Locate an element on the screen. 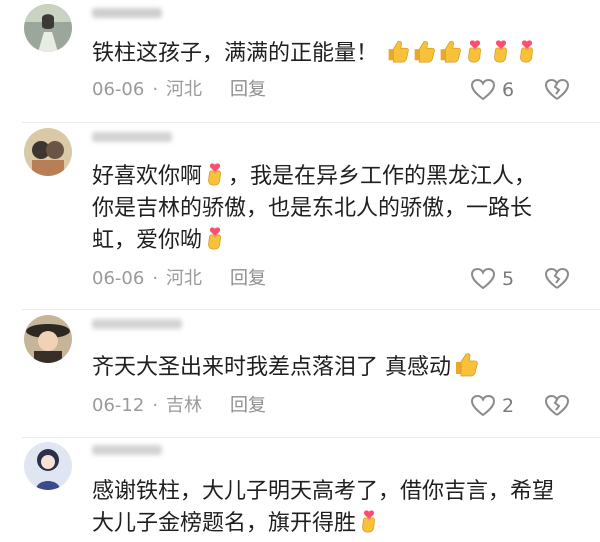 The height and width of the screenshot is (542, 600). emoji-row is located at coordinates (462, 53).